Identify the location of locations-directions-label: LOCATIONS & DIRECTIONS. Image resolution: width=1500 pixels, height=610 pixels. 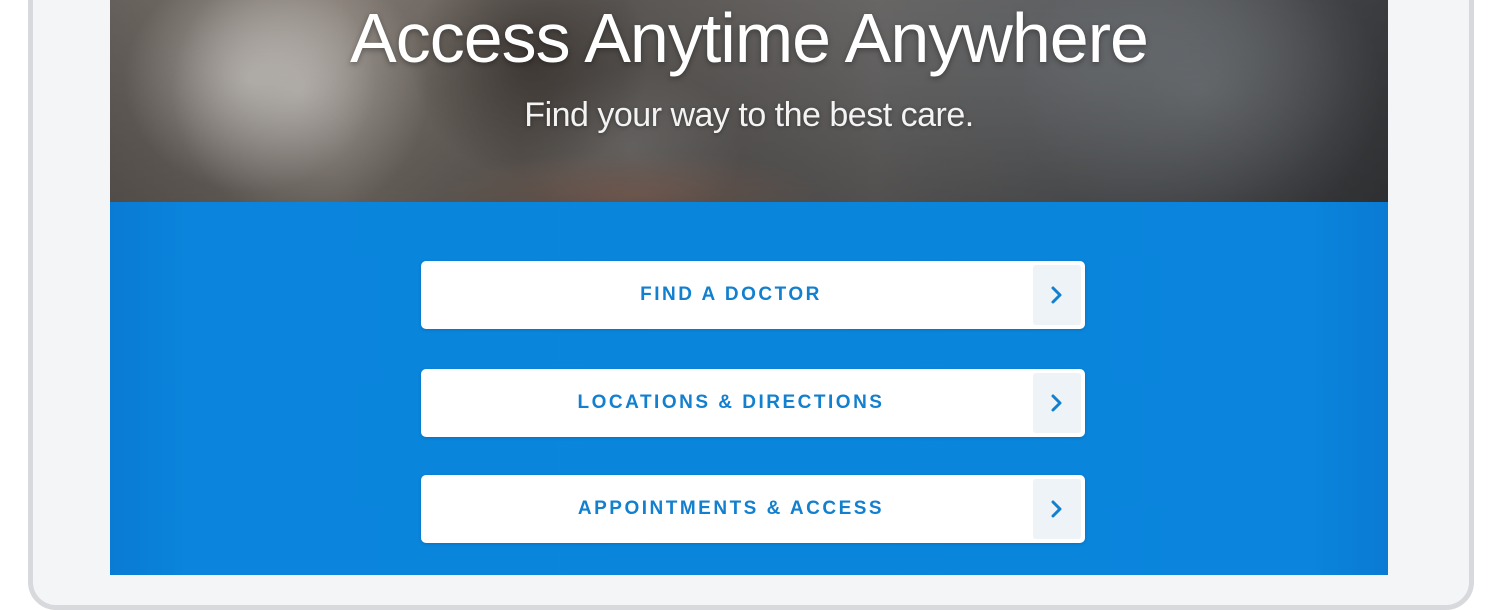
(731, 402).